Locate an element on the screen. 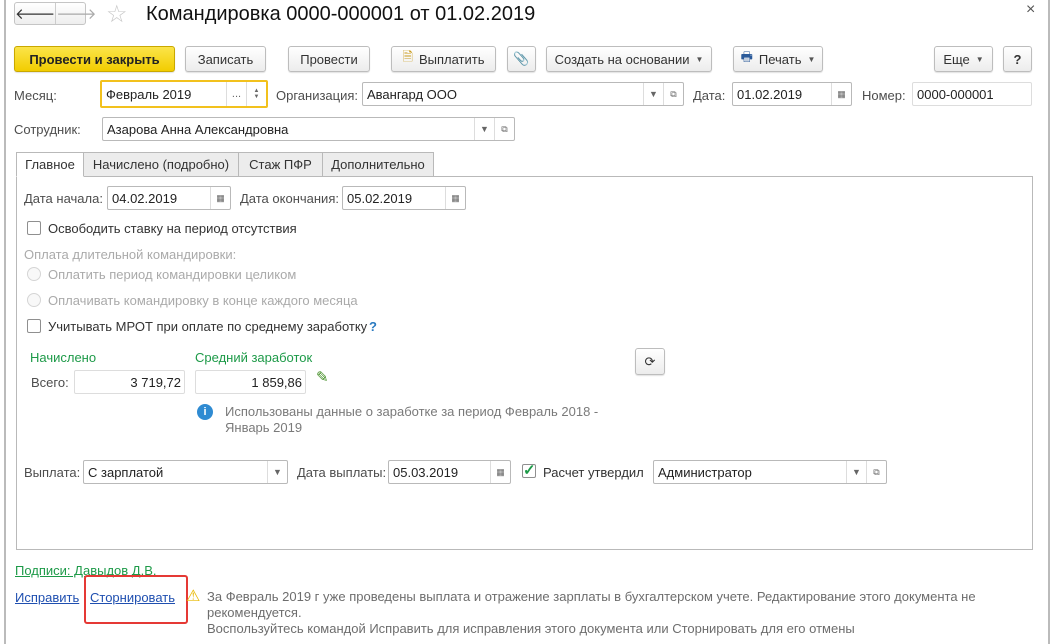 This screenshot has width=1056, height=644. end-date-value: 05.02.2019 is located at coordinates (380, 198).